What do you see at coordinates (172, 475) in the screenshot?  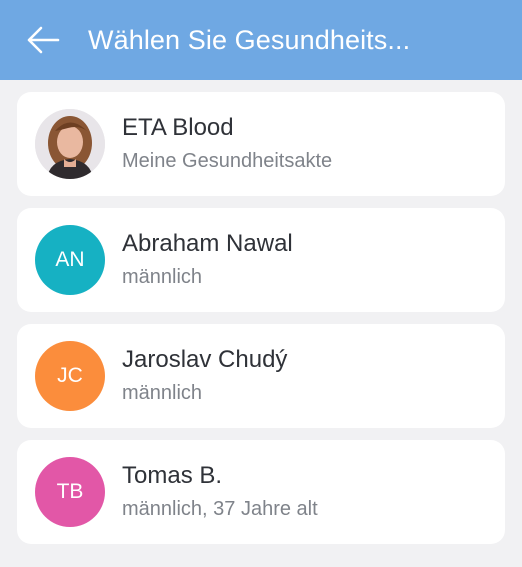 I see `record-name: Tomas B.` at bounding box center [172, 475].